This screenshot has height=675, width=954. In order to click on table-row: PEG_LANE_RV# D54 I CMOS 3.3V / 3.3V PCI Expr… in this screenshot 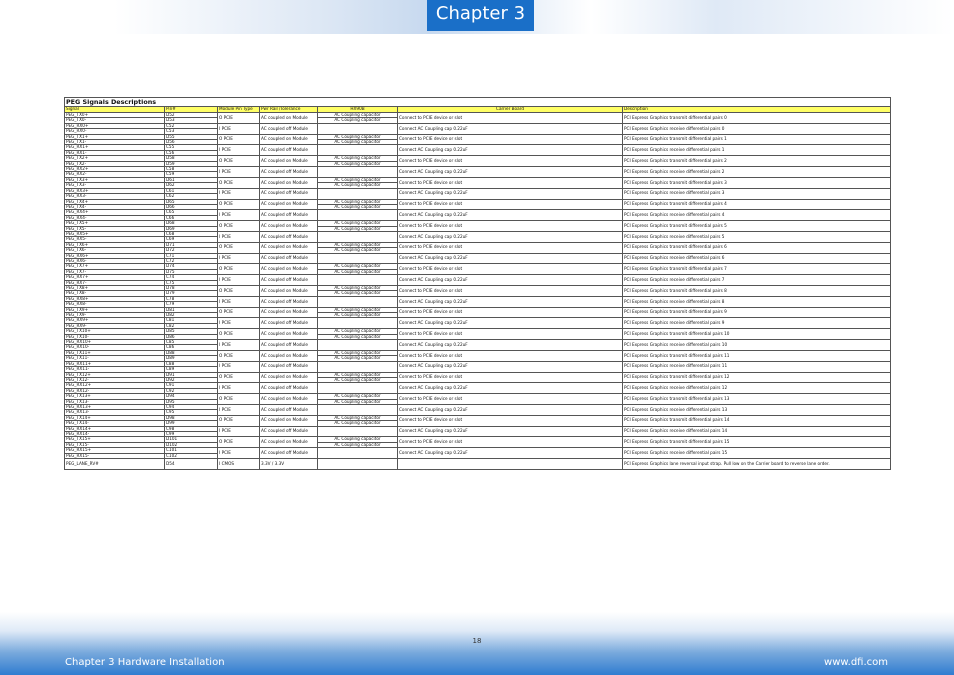, I will do `click(478, 464)`.